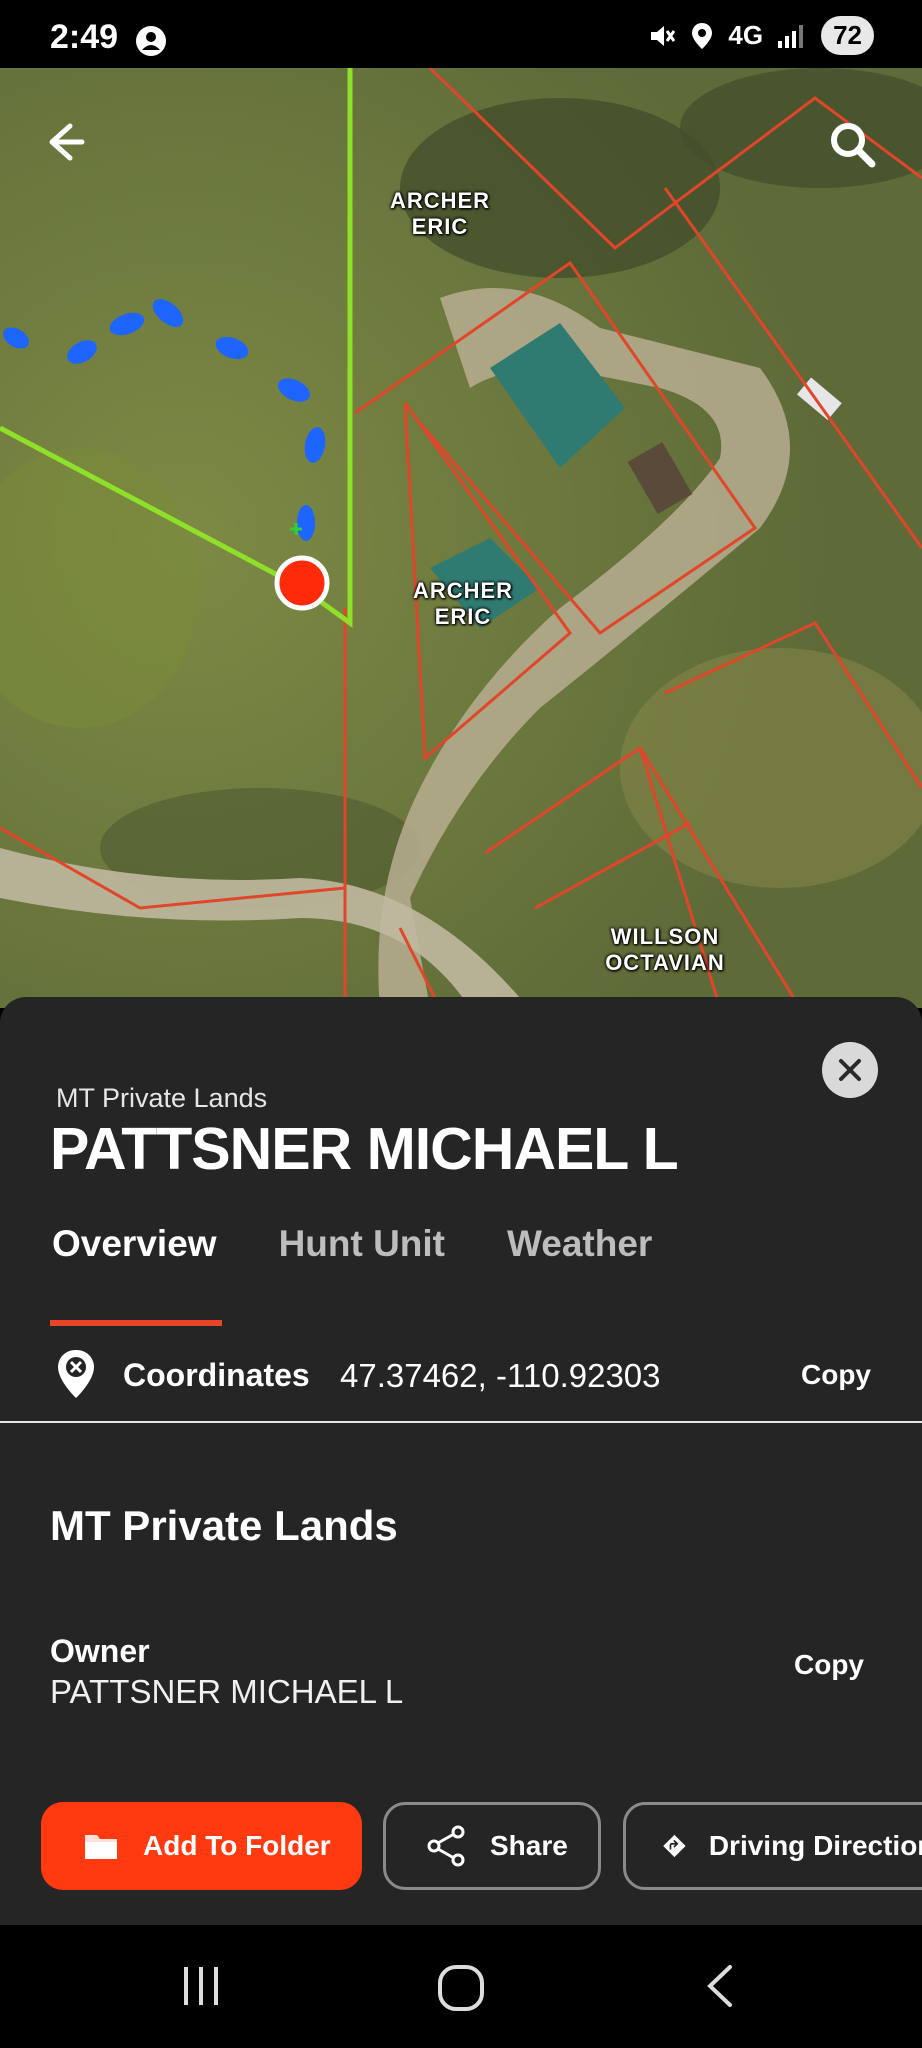 This screenshot has height=2048, width=922. I want to click on status-time: 2:49, so click(84, 37).